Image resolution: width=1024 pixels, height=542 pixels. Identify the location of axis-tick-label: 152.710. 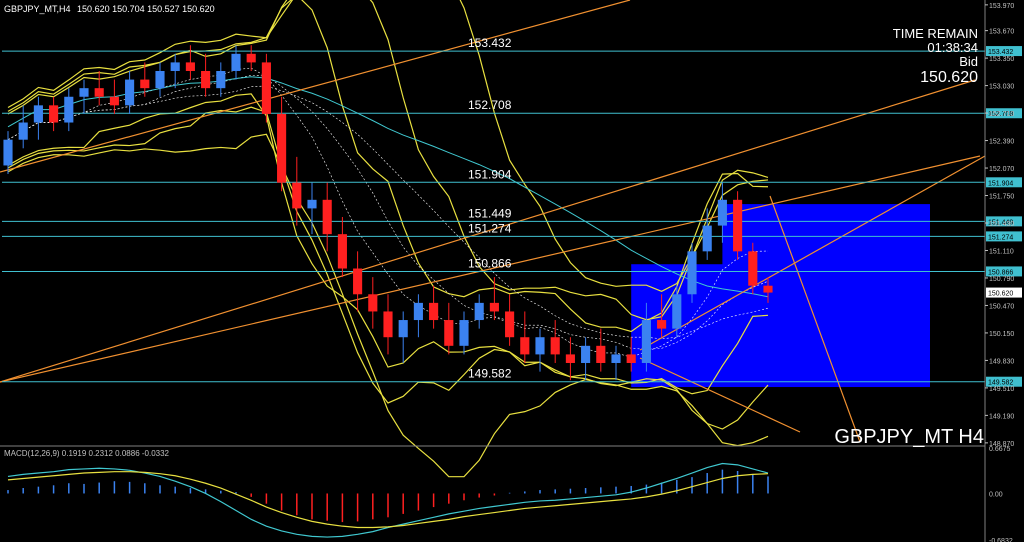
(1001, 114).